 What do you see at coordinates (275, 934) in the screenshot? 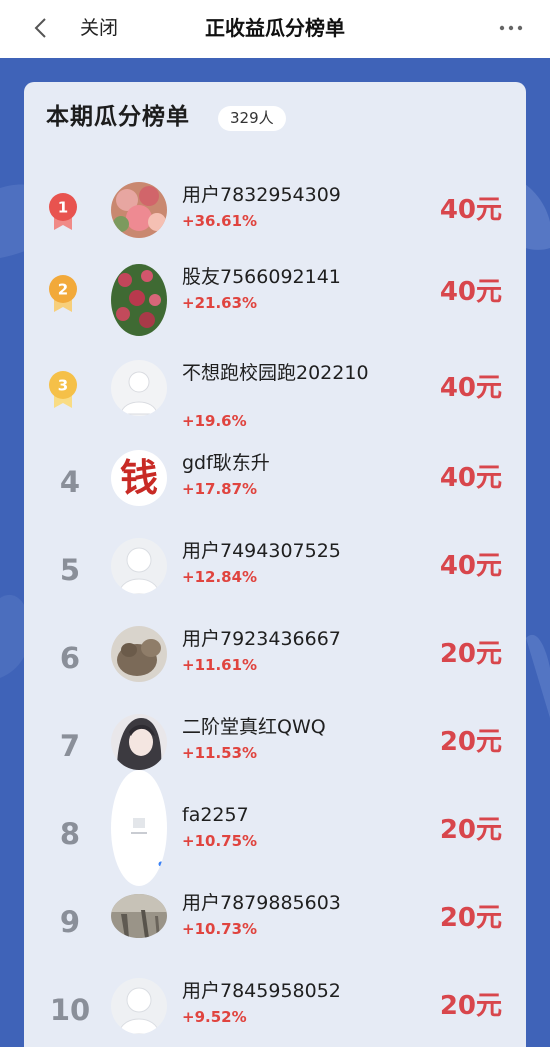
I see `leaderboard-row: 9 用户7879885603 +10.73% 20元` at bounding box center [275, 934].